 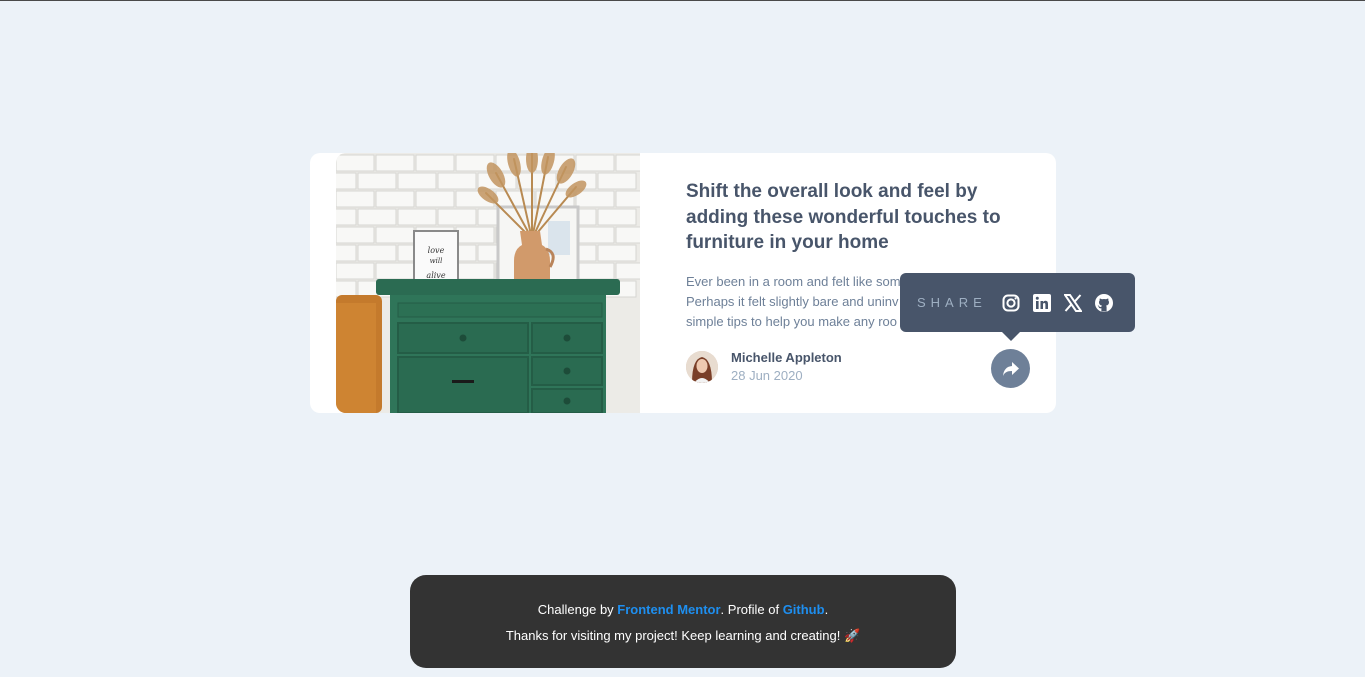 What do you see at coordinates (1011, 303) in the screenshot?
I see `instagram-icon` at bounding box center [1011, 303].